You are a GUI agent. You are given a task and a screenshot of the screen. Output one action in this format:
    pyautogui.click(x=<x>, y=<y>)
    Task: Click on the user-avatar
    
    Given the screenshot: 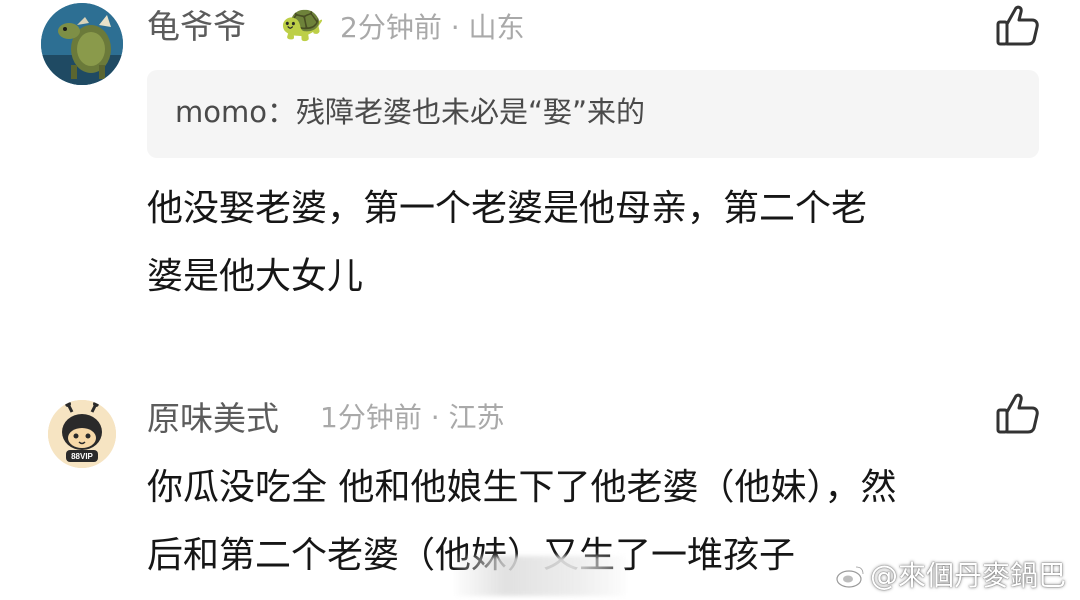 What is the action you would take?
    pyautogui.click(x=82, y=44)
    